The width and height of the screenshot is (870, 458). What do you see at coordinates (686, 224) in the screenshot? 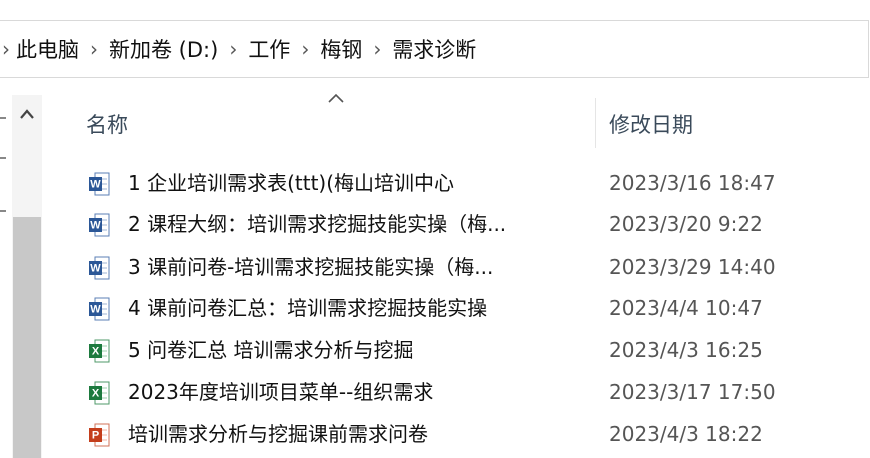
I see `file-date-modified: 2023/3/20 9:22` at bounding box center [686, 224].